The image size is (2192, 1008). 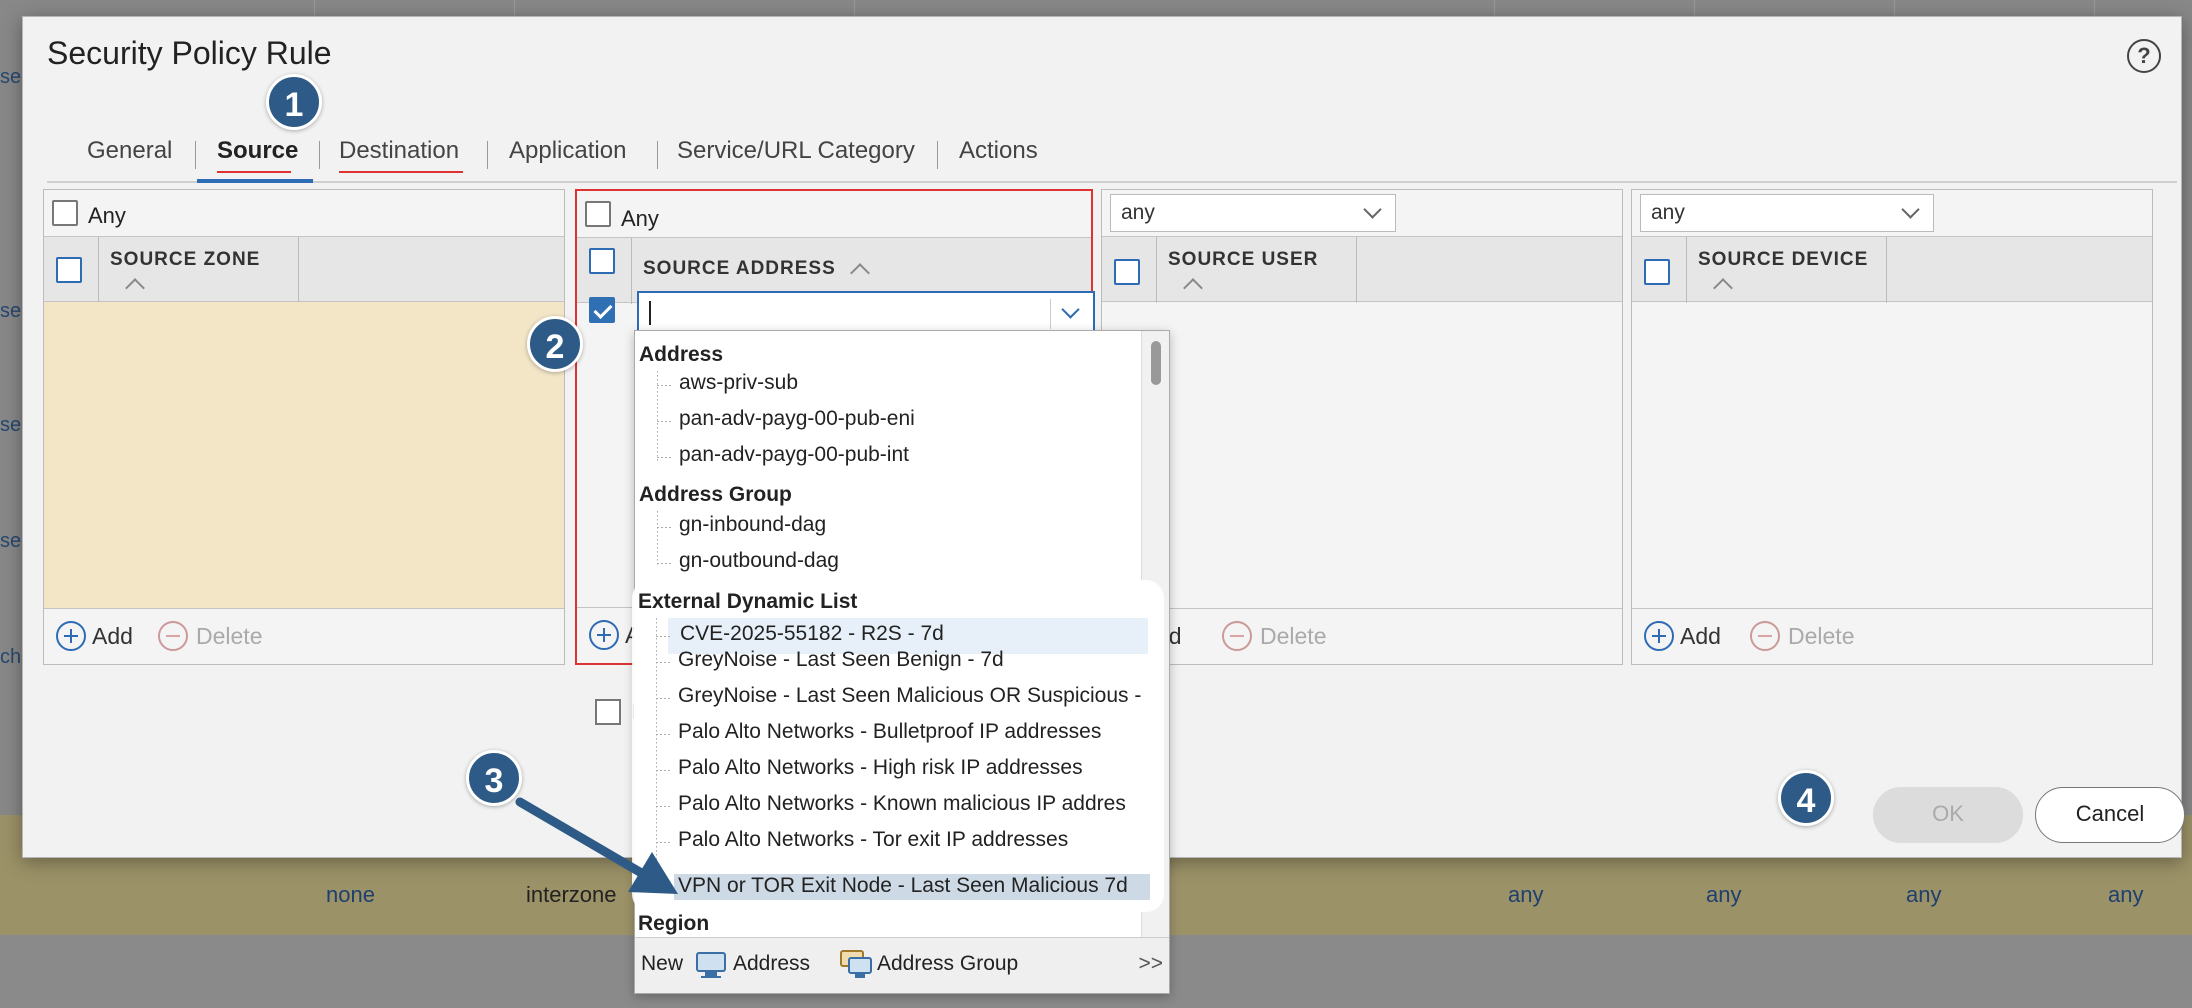 What do you see at coordinates (1806, 798) in the screenshot?
I see `step-marker-4: 4` at bounding box center [1806, 798].